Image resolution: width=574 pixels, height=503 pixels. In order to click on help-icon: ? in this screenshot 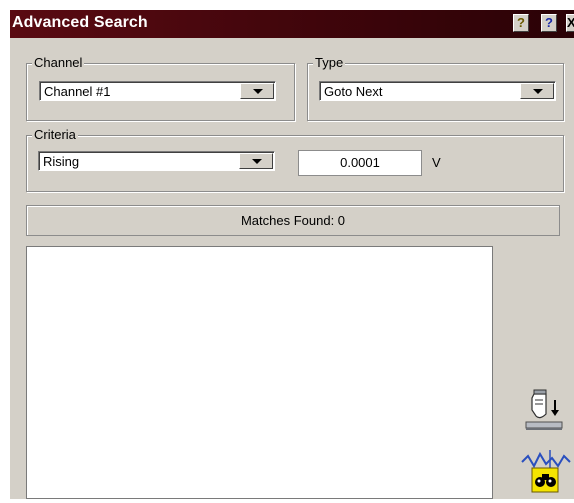, I will do `click(549, 22)`.